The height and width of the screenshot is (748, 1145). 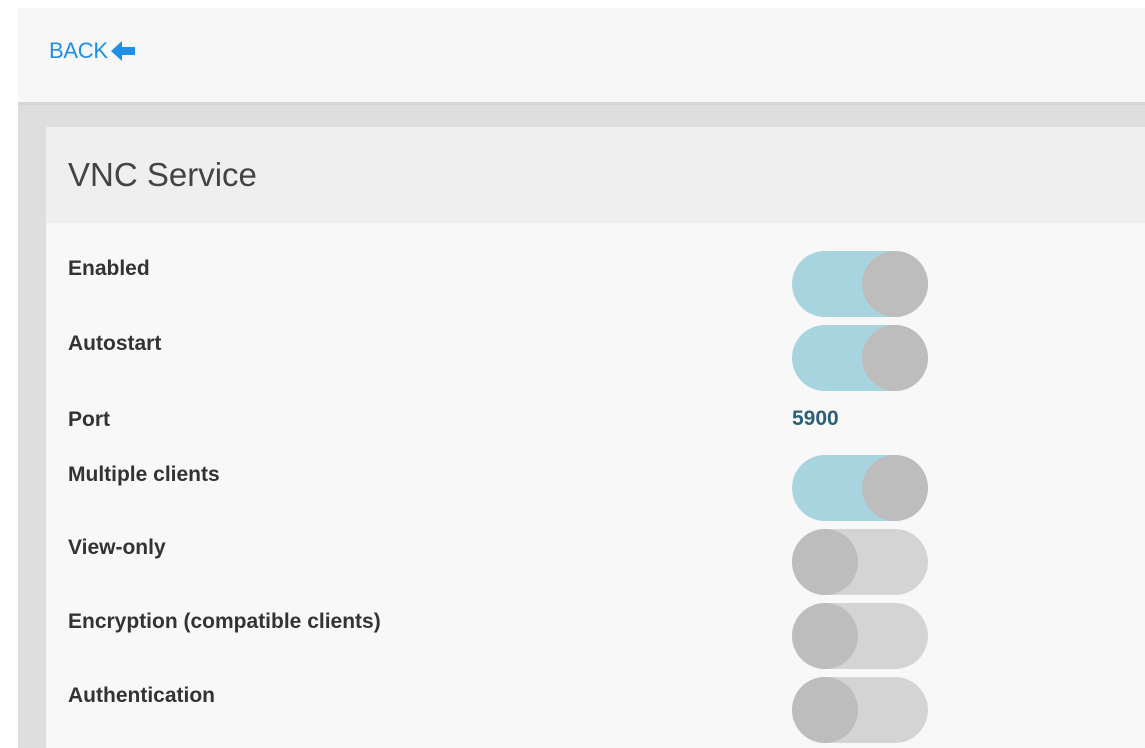 What do you see at coordinates (860, 358) in the screenshot?
I see `autostart-toggle` at bounding box center [860, 358].